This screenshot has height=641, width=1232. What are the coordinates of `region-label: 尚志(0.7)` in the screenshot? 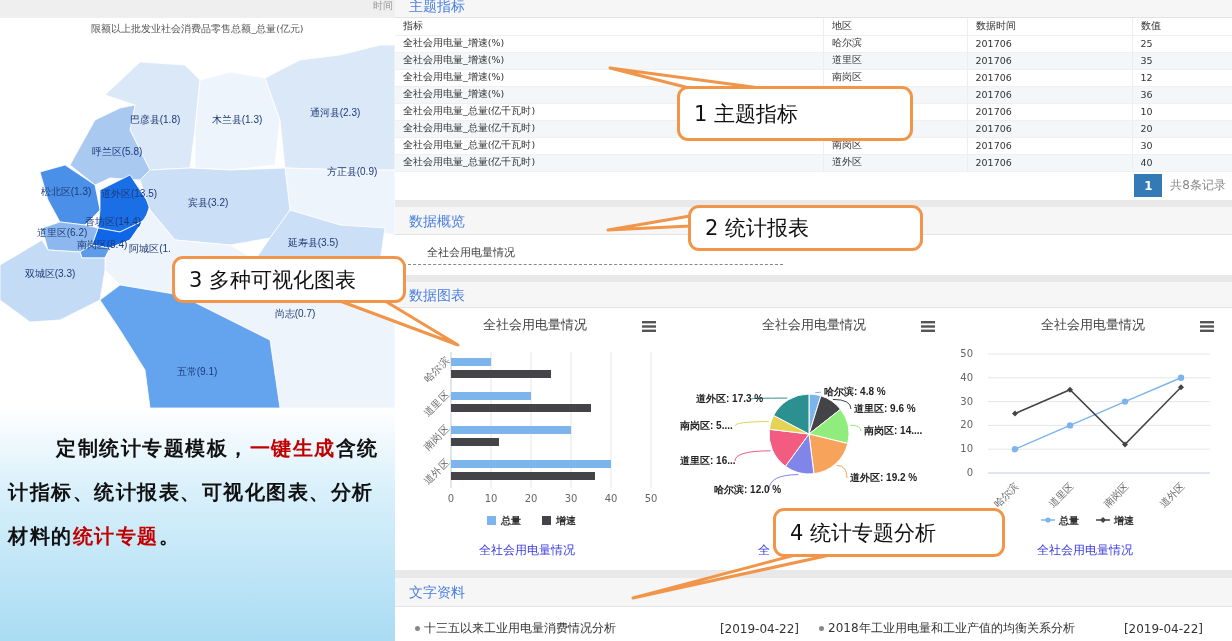 It's located at (295, 313).